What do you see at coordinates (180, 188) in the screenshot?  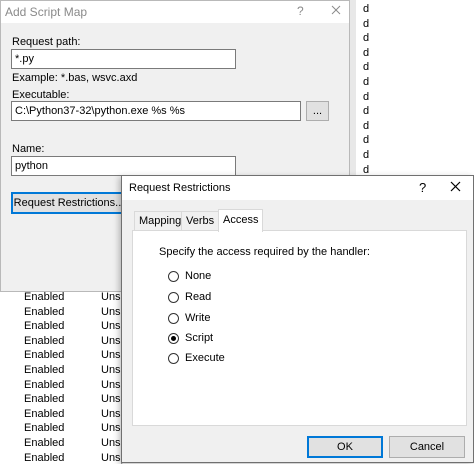 I see `dialog-title: Request Restrictions` at bounding box center [180, 188].